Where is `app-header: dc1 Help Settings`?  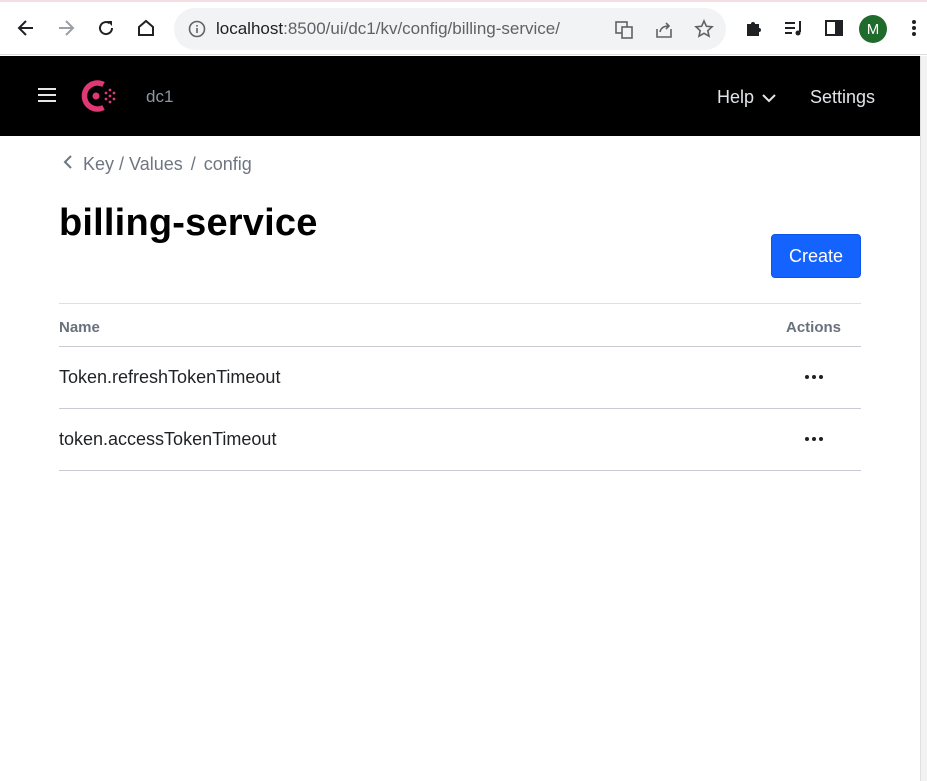 app-header: dc1 Help Settings is located at coordinates (460, 96).